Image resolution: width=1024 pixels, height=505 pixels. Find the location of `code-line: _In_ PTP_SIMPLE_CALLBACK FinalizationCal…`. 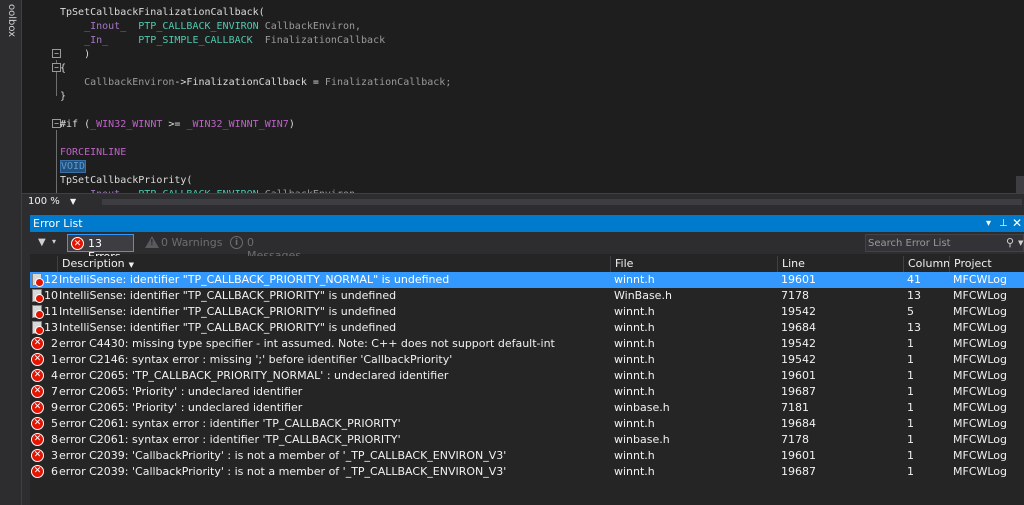

code-line: _In_ PTP_SIMPLE_CALLBACK FinalizationCal… is located at coordinates (222, 41).